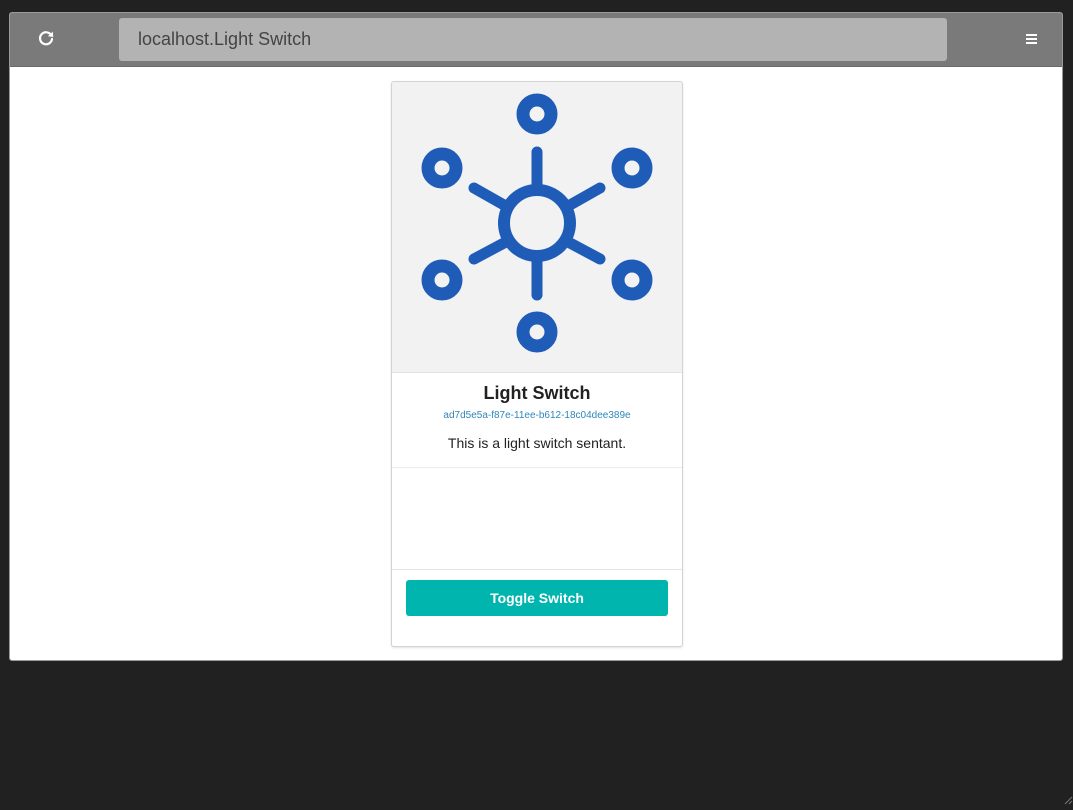  What do you see at coordinates (537, 393) in the screenshot?
I see `card-title: Light Switch` at bounding box center [537, 393].